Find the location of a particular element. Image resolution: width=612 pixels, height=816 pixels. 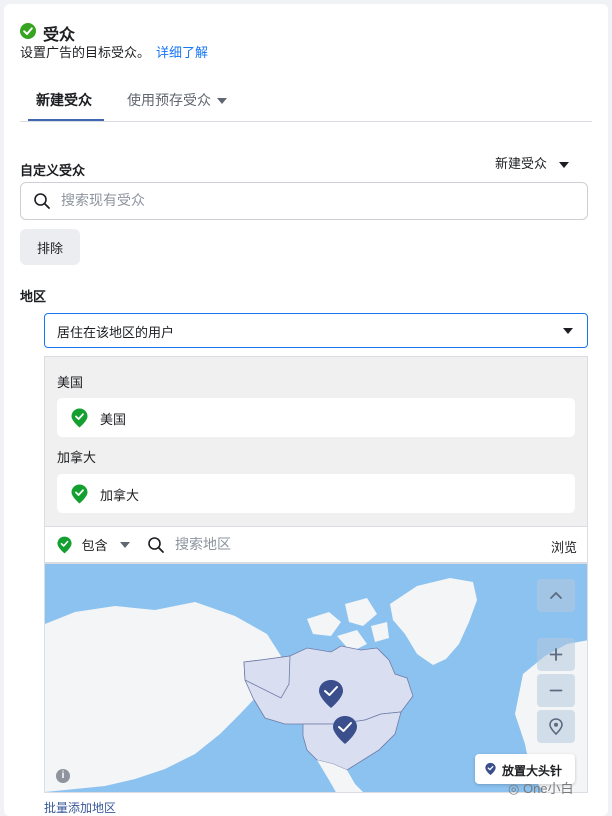

location-type-select: 居住在该地区的用户 is located at coordinates (316, 330).